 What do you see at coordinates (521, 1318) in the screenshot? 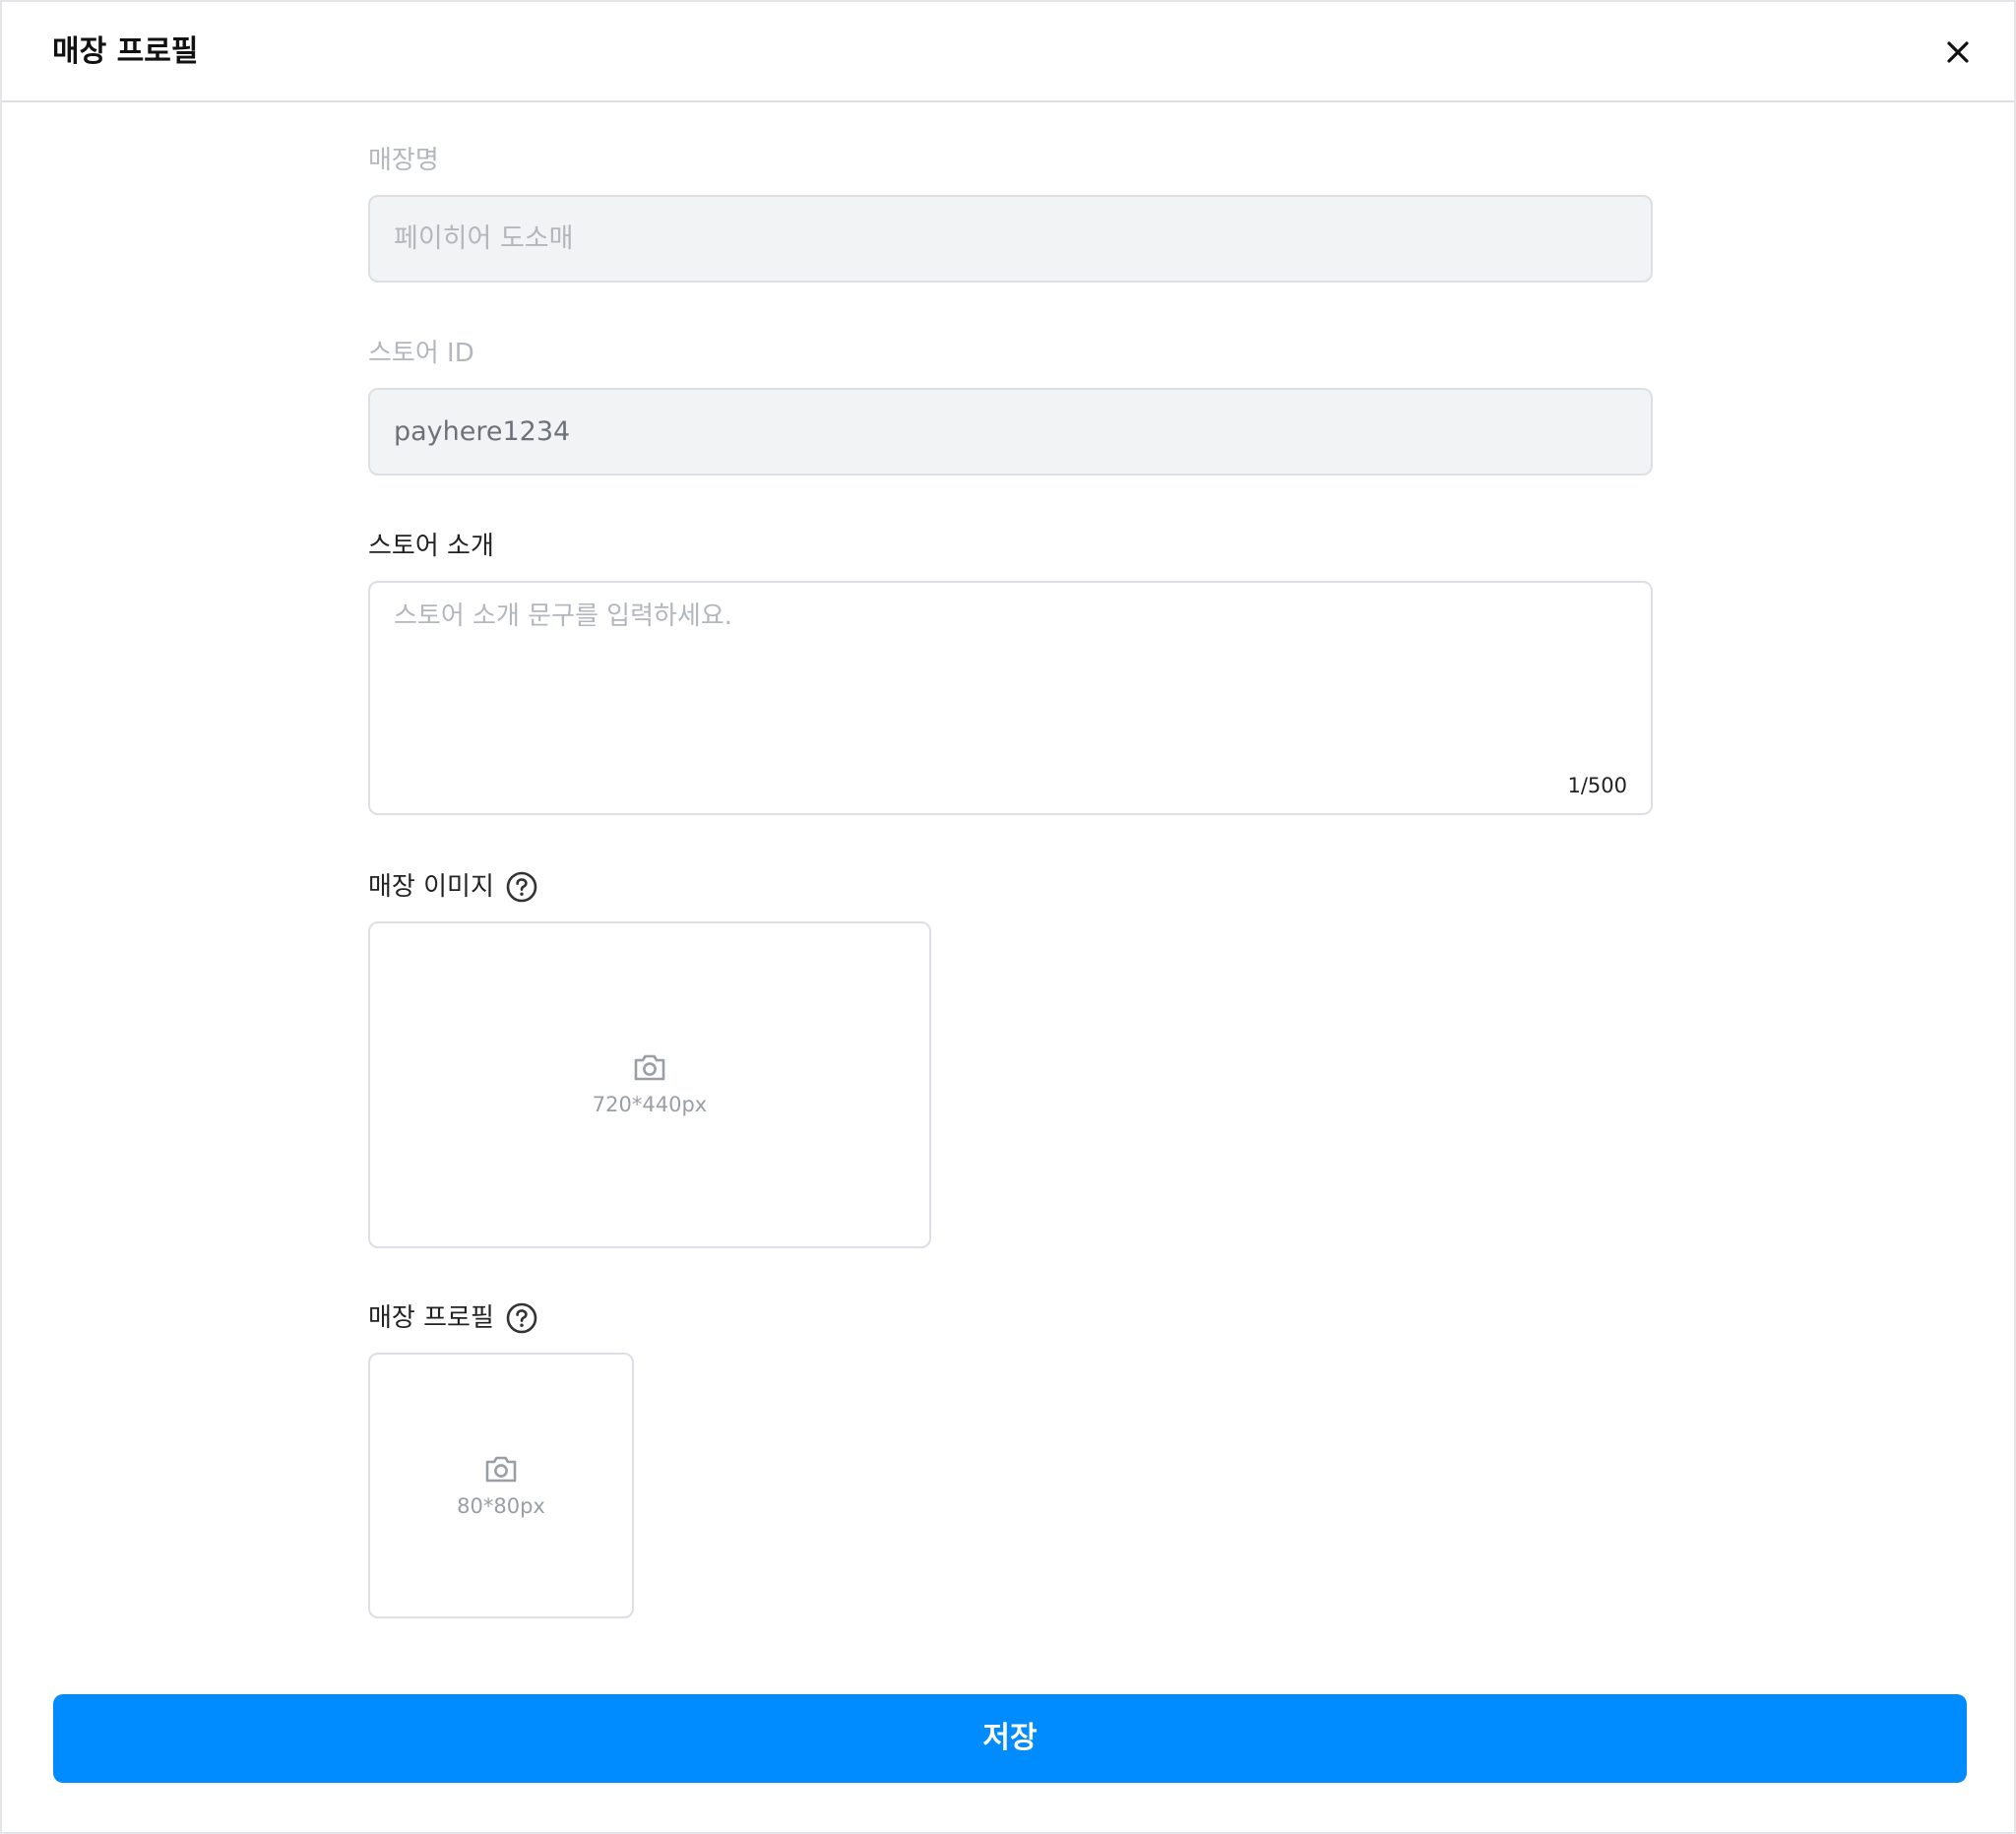
I see `store-profile-help-icon` at bounding box center [521, 1318].